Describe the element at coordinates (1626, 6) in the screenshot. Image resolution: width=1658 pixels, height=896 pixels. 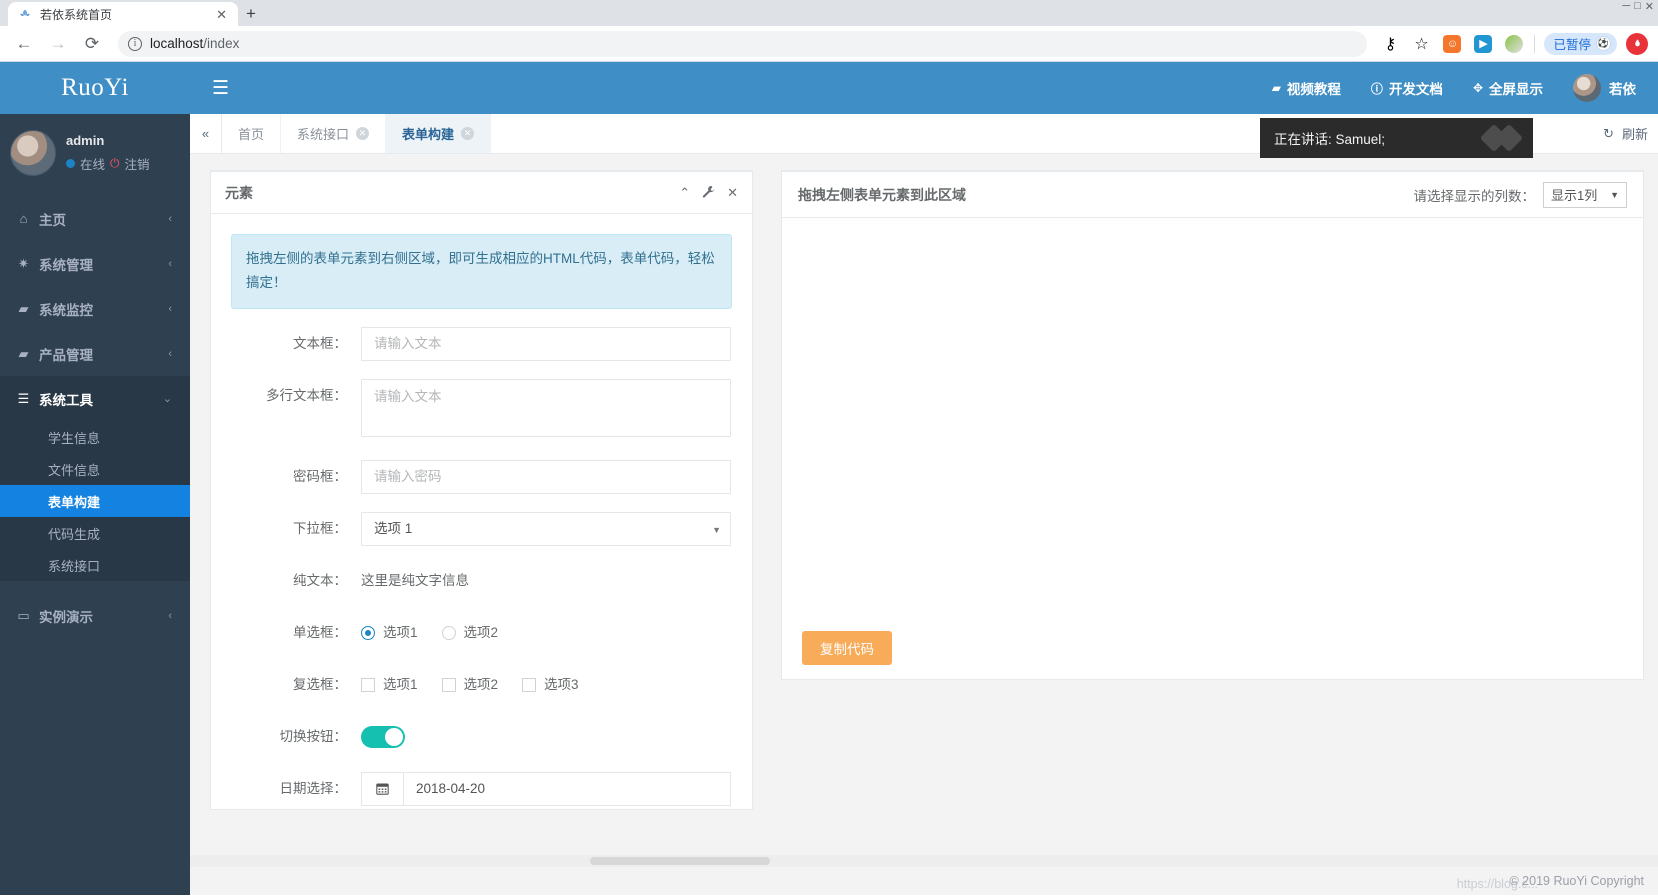
I see `minimize-icon: ─` at that location.